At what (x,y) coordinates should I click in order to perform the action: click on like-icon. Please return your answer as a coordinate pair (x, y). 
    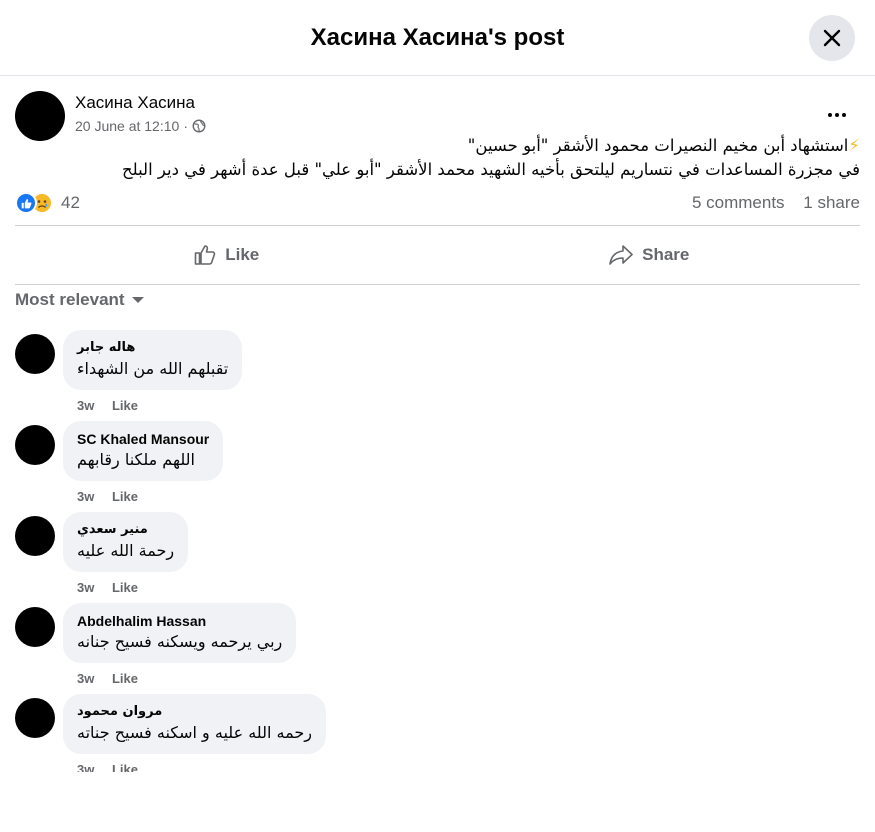
    Looking at the image, I should click on (26, 203).